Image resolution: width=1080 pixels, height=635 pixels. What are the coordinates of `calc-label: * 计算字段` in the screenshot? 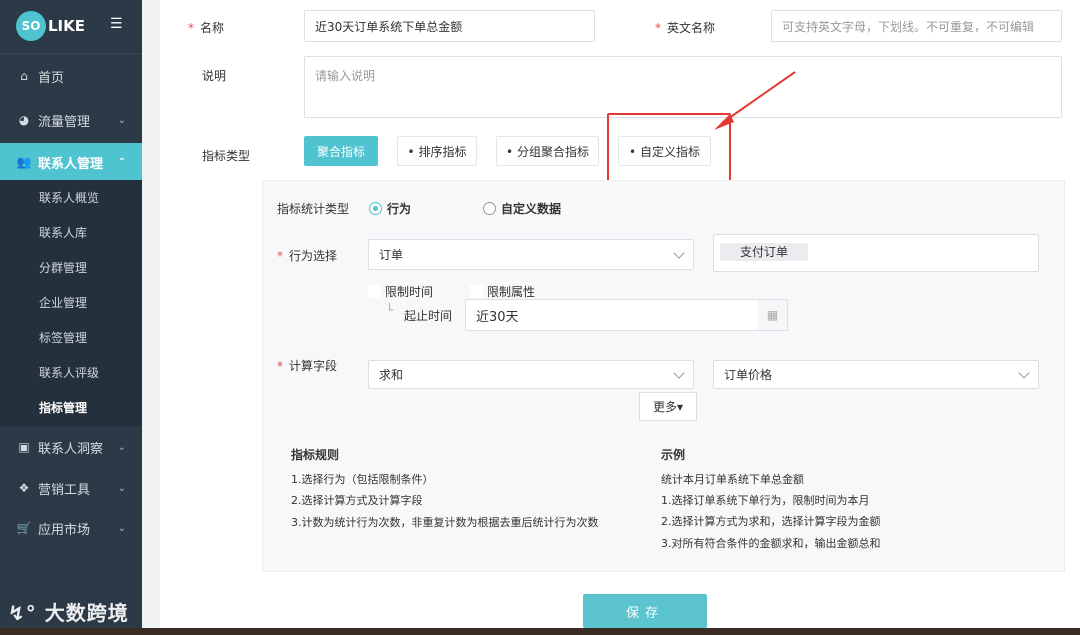 It's located at (307, 365).